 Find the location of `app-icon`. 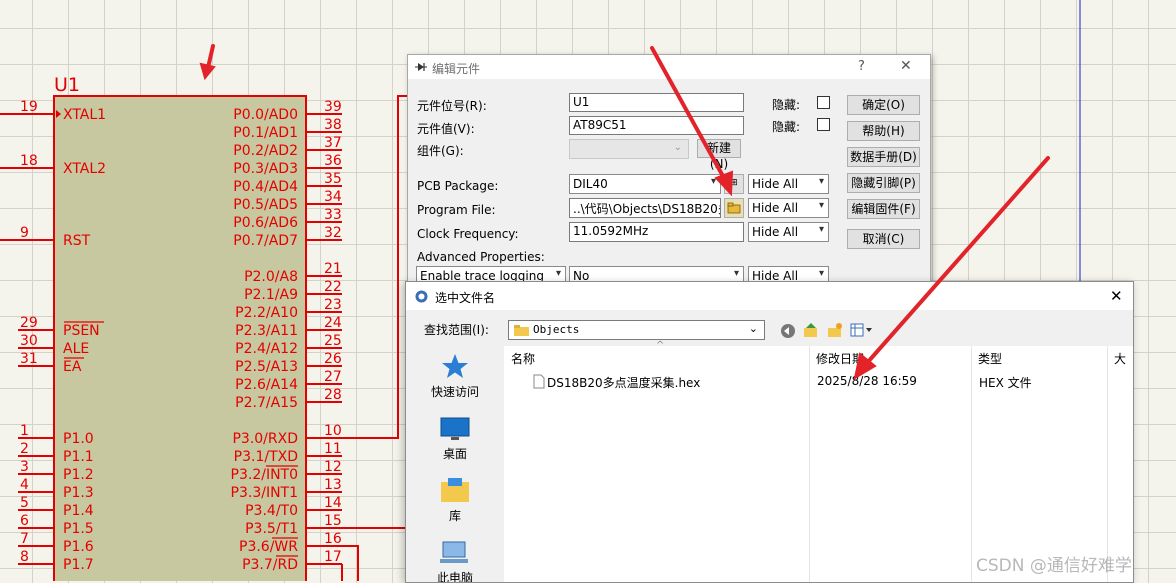

app-icon is located at coordinates (421, 296).